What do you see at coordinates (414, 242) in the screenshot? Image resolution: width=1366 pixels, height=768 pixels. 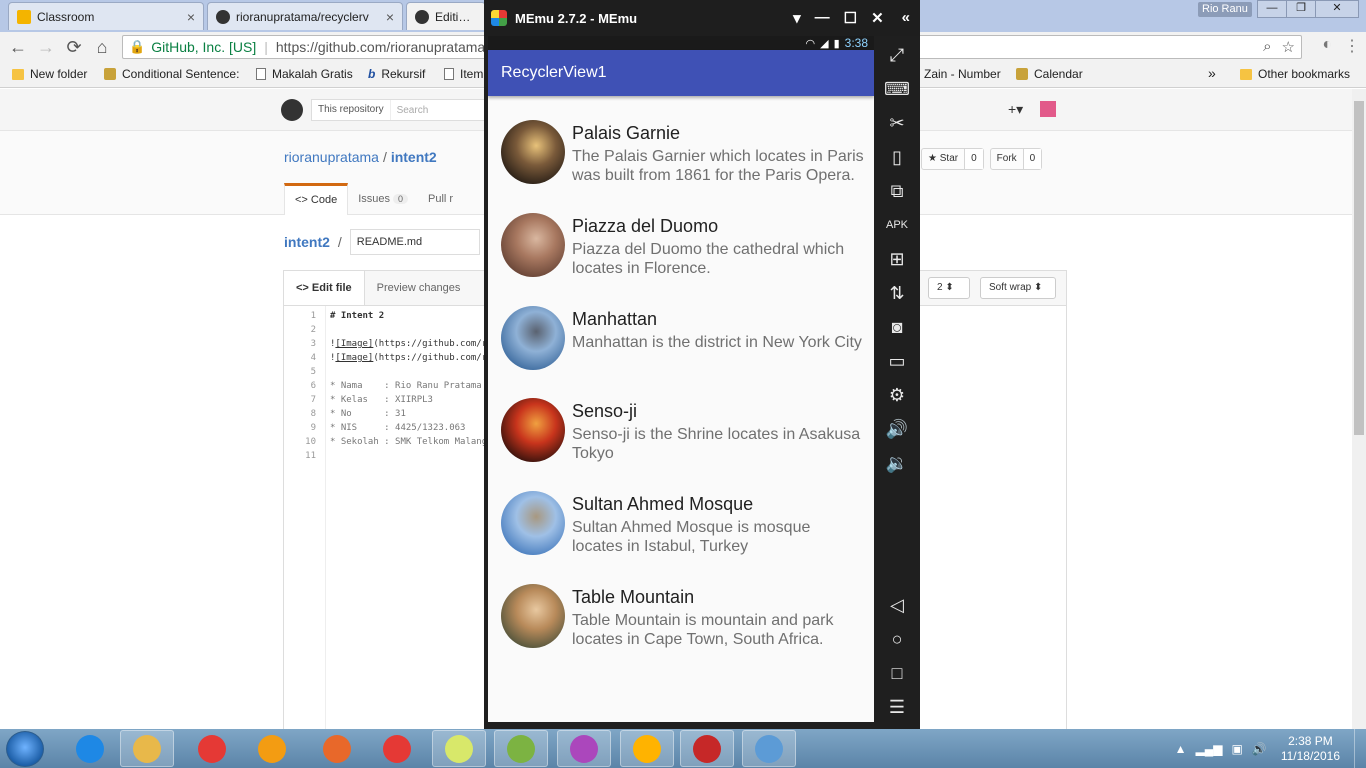 I see `filename-input: README.md` at bounding box center [414, 242].